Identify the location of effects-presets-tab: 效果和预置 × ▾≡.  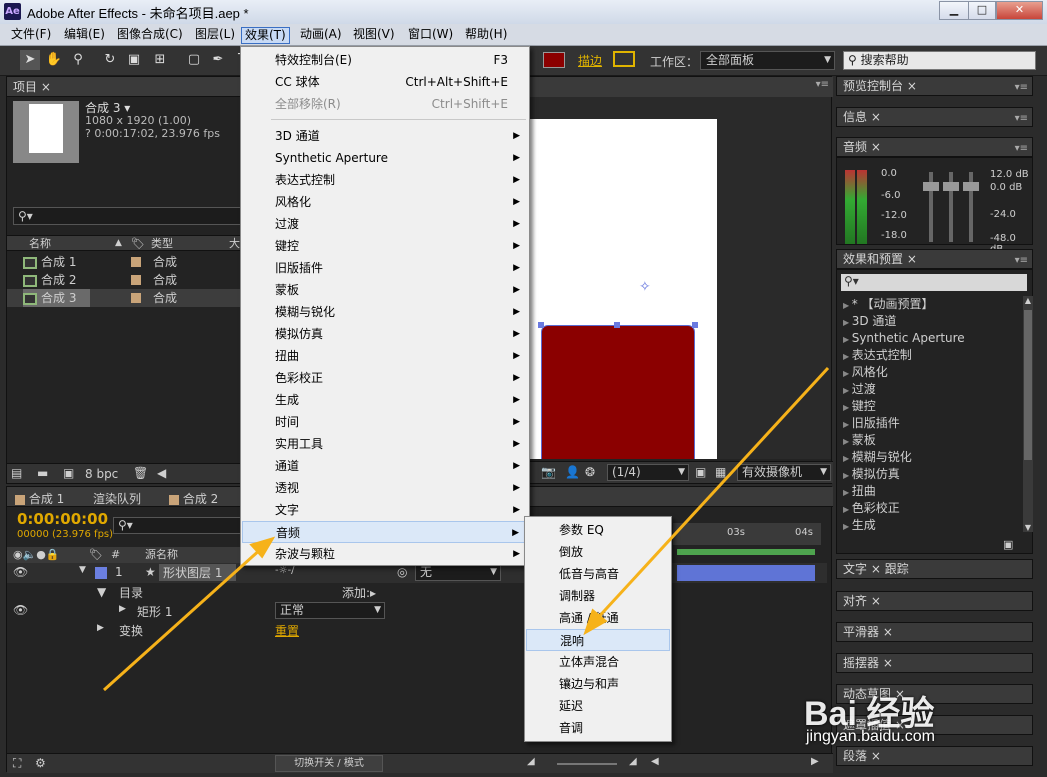
(934, 259).